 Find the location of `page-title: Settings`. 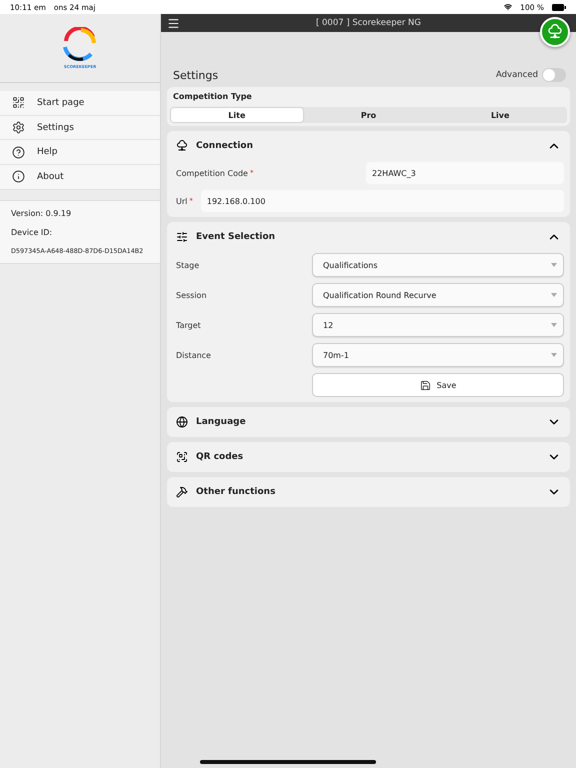

page-title: Settings is located at coordinates (195, 75).